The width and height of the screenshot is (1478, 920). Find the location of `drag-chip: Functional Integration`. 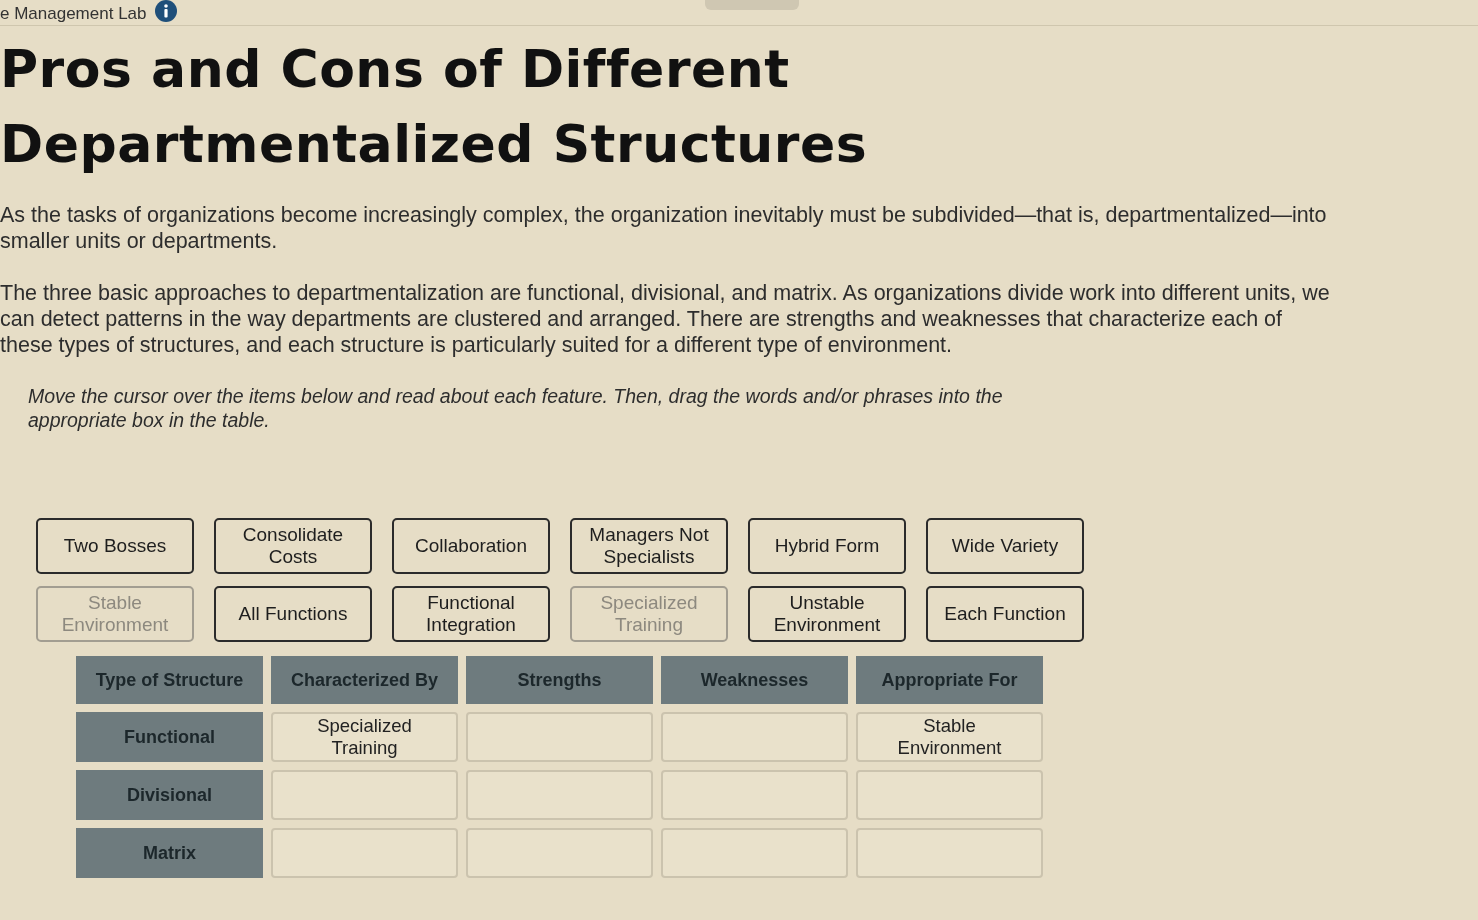

drag-chip: Functional Integration is located at coordinates (471, 614).